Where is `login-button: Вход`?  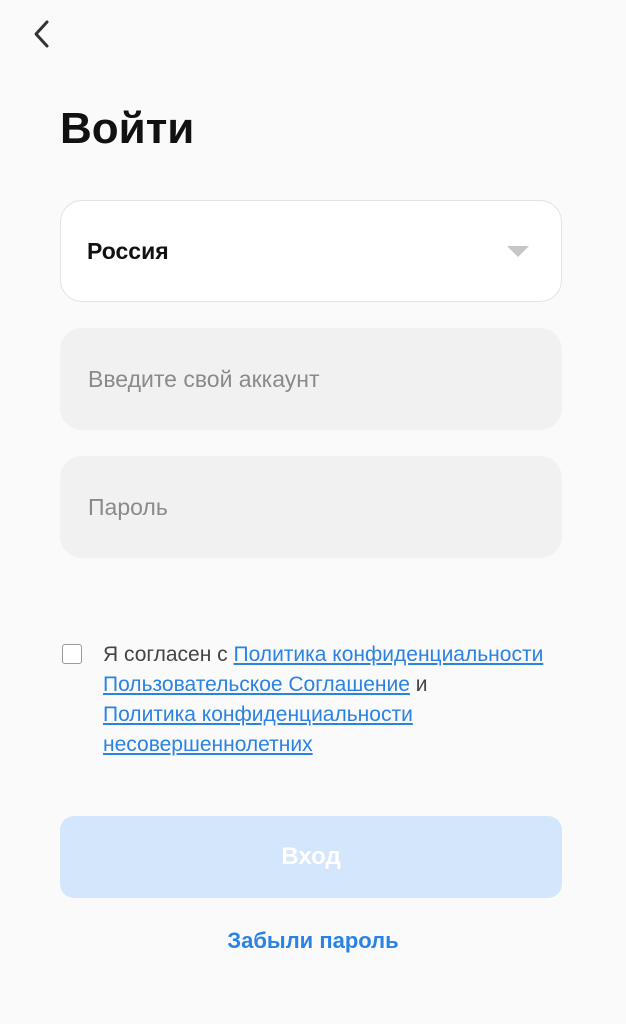 login-button: Вход is located at coordinates (311, 857).